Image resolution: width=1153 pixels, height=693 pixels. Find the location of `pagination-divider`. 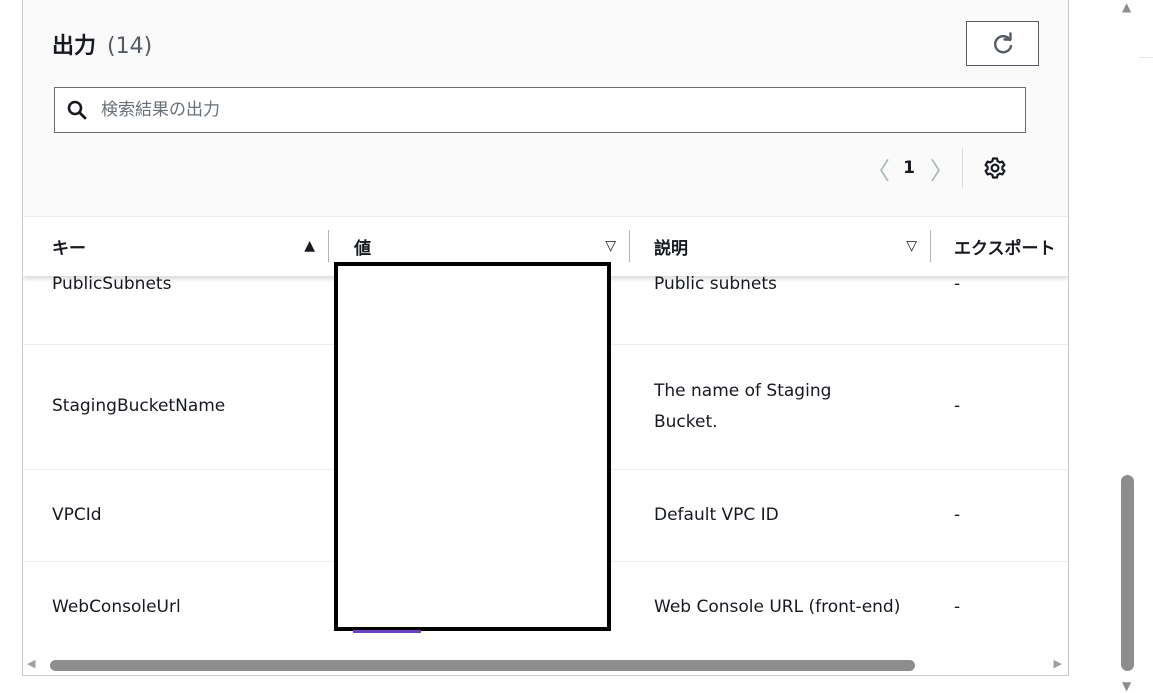

pagination-divider is located at coordinates (962, 168).